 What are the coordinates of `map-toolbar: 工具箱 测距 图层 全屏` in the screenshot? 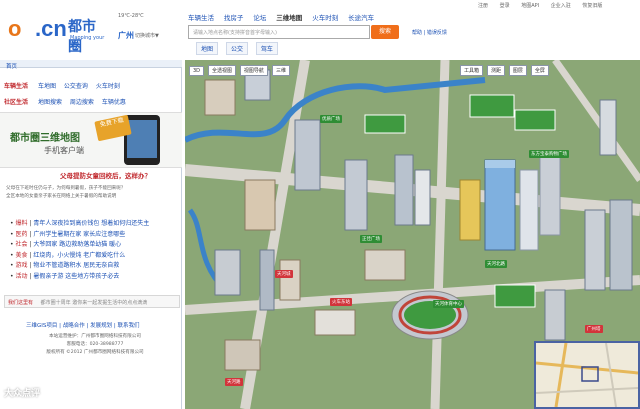 It's located at (505, 70).